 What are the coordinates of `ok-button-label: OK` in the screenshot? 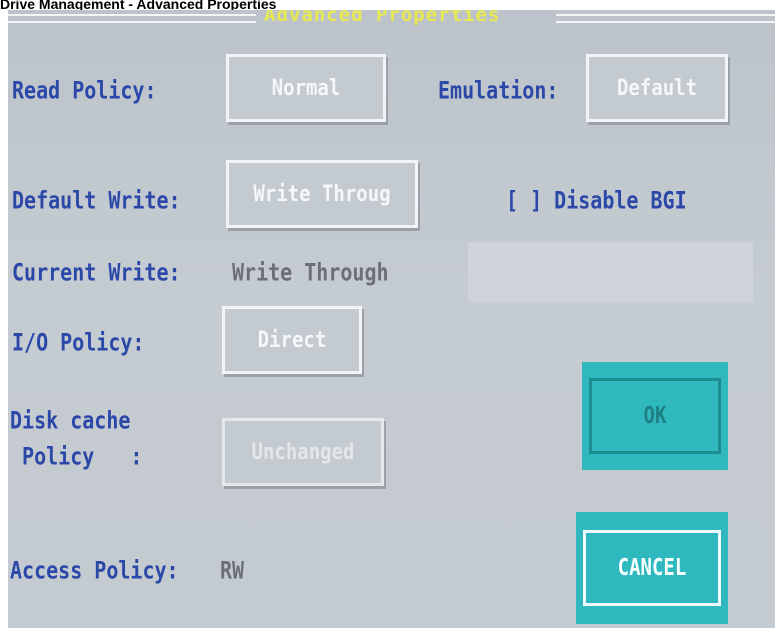 It's located at (655, 416).